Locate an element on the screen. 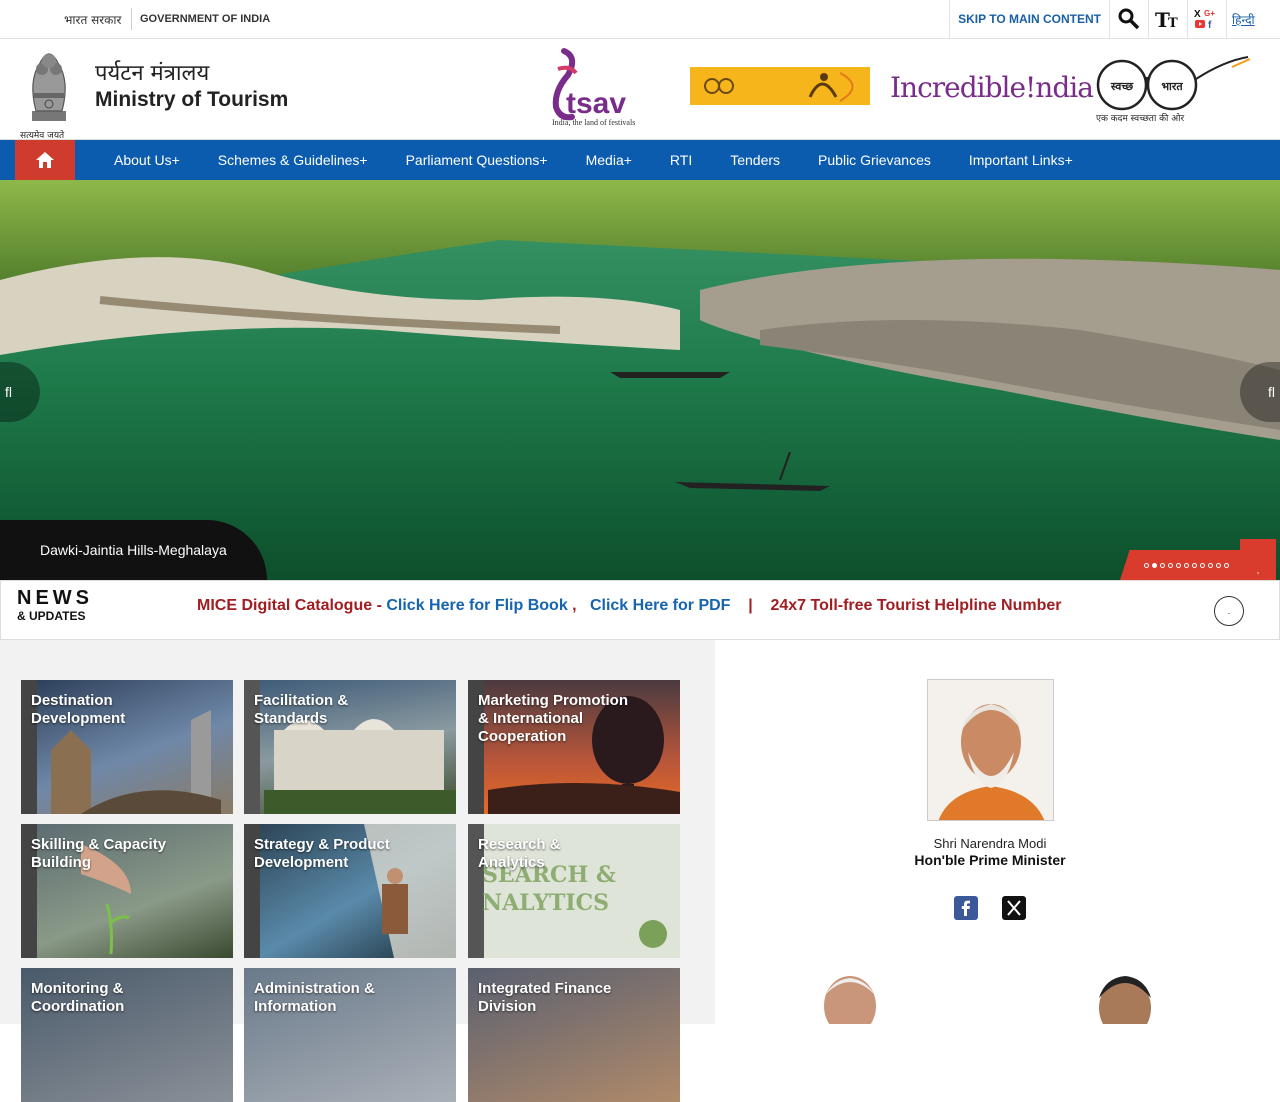 The image size is (1280, 1102). svg-text: G+ is located at coordinates (1209, 13).